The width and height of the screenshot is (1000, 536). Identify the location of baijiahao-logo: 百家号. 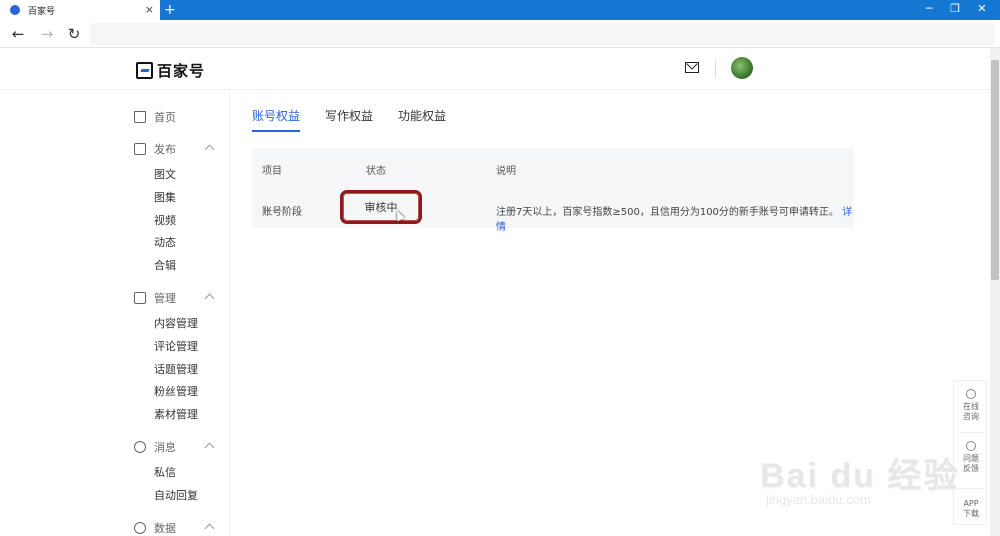
(170, 70).